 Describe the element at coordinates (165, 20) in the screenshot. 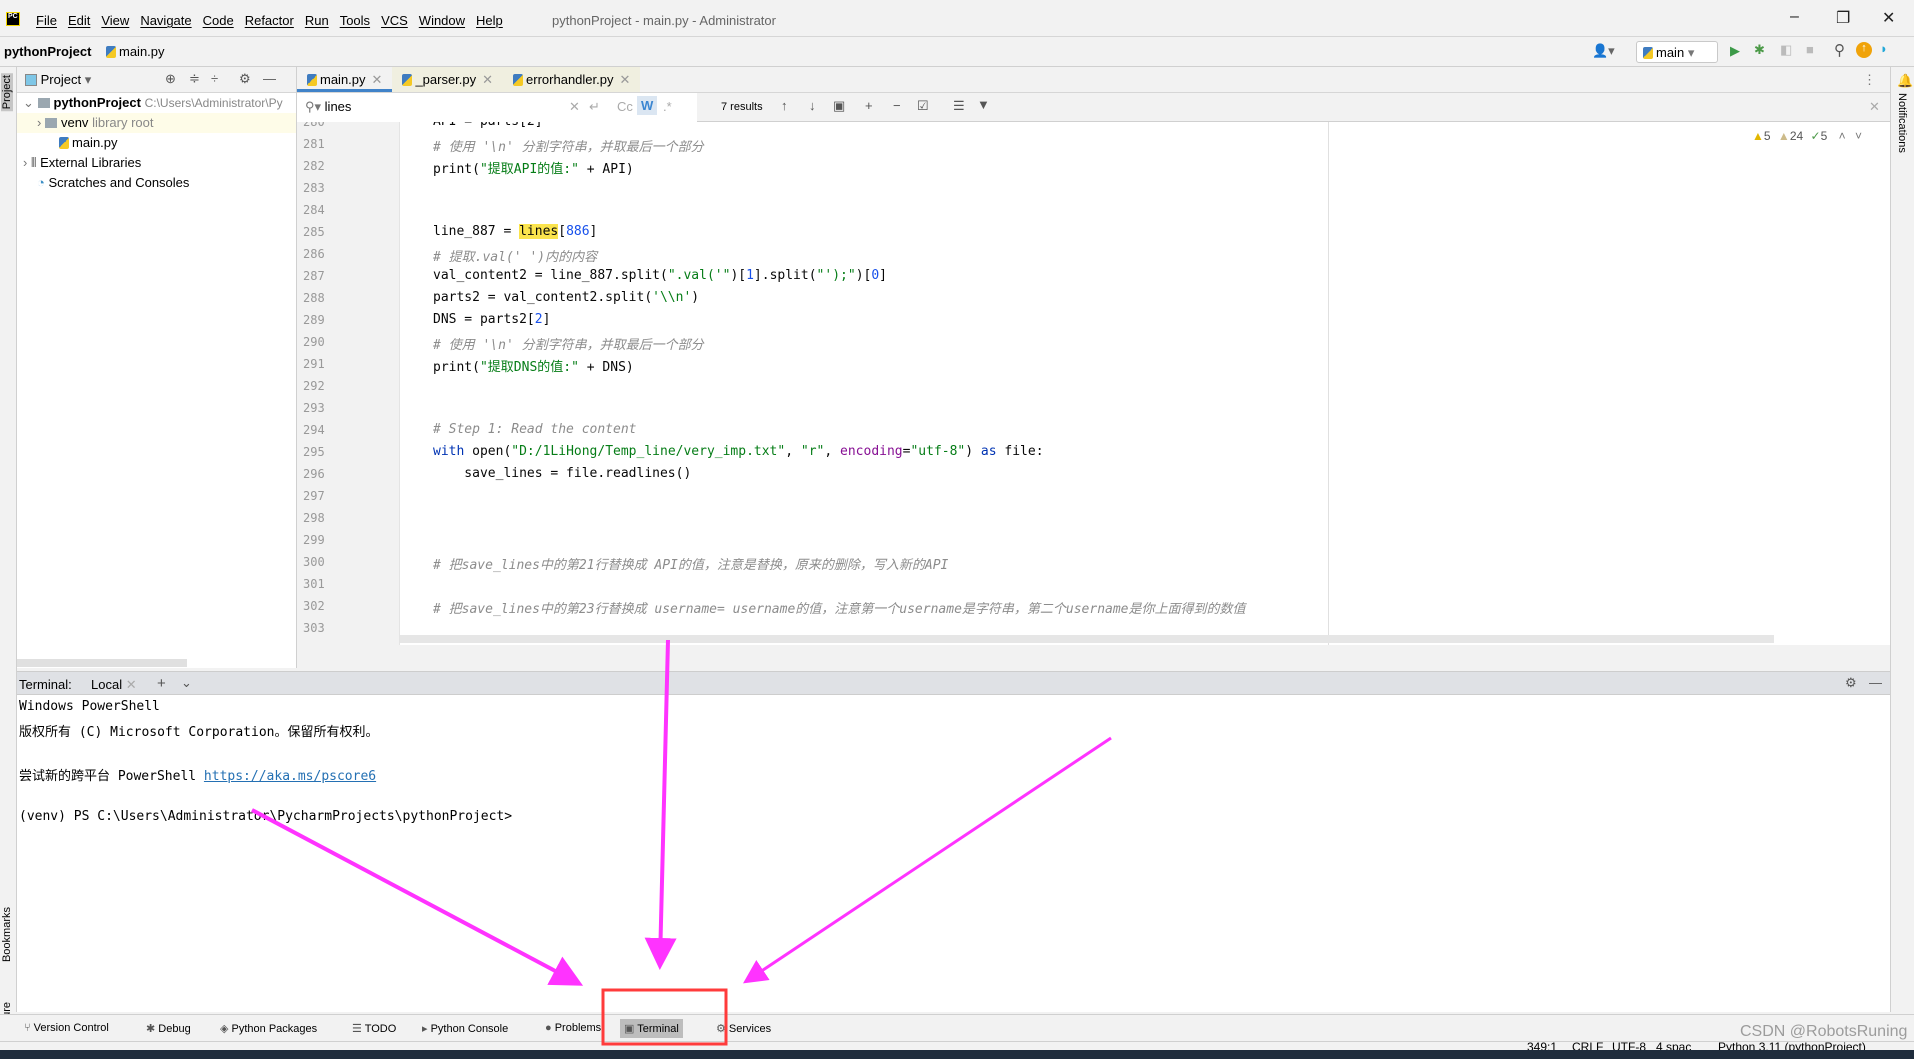

I see `menu-navigate: Navigate` at that location.